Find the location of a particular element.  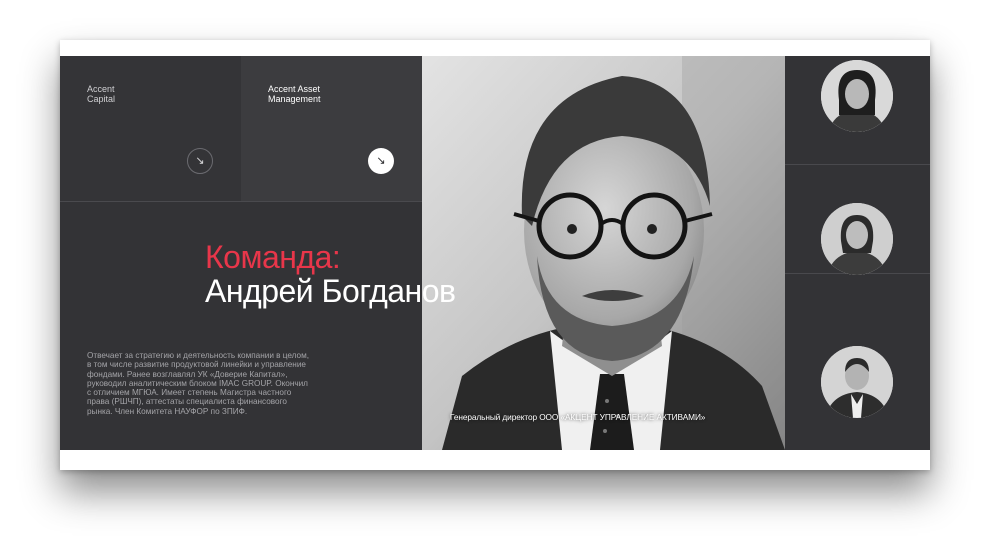

tab-label: Accent Asset Management is located at coordinates (294, 94).